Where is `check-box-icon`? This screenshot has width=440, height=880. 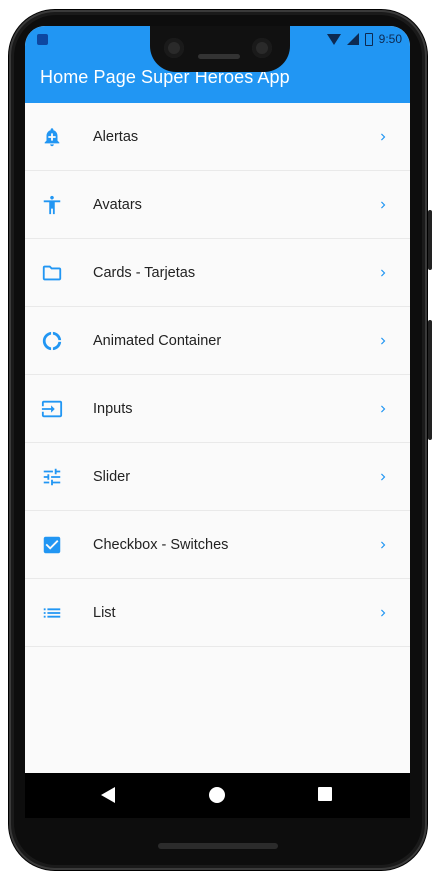 check-box-icon is located at coordinates (52, 545).